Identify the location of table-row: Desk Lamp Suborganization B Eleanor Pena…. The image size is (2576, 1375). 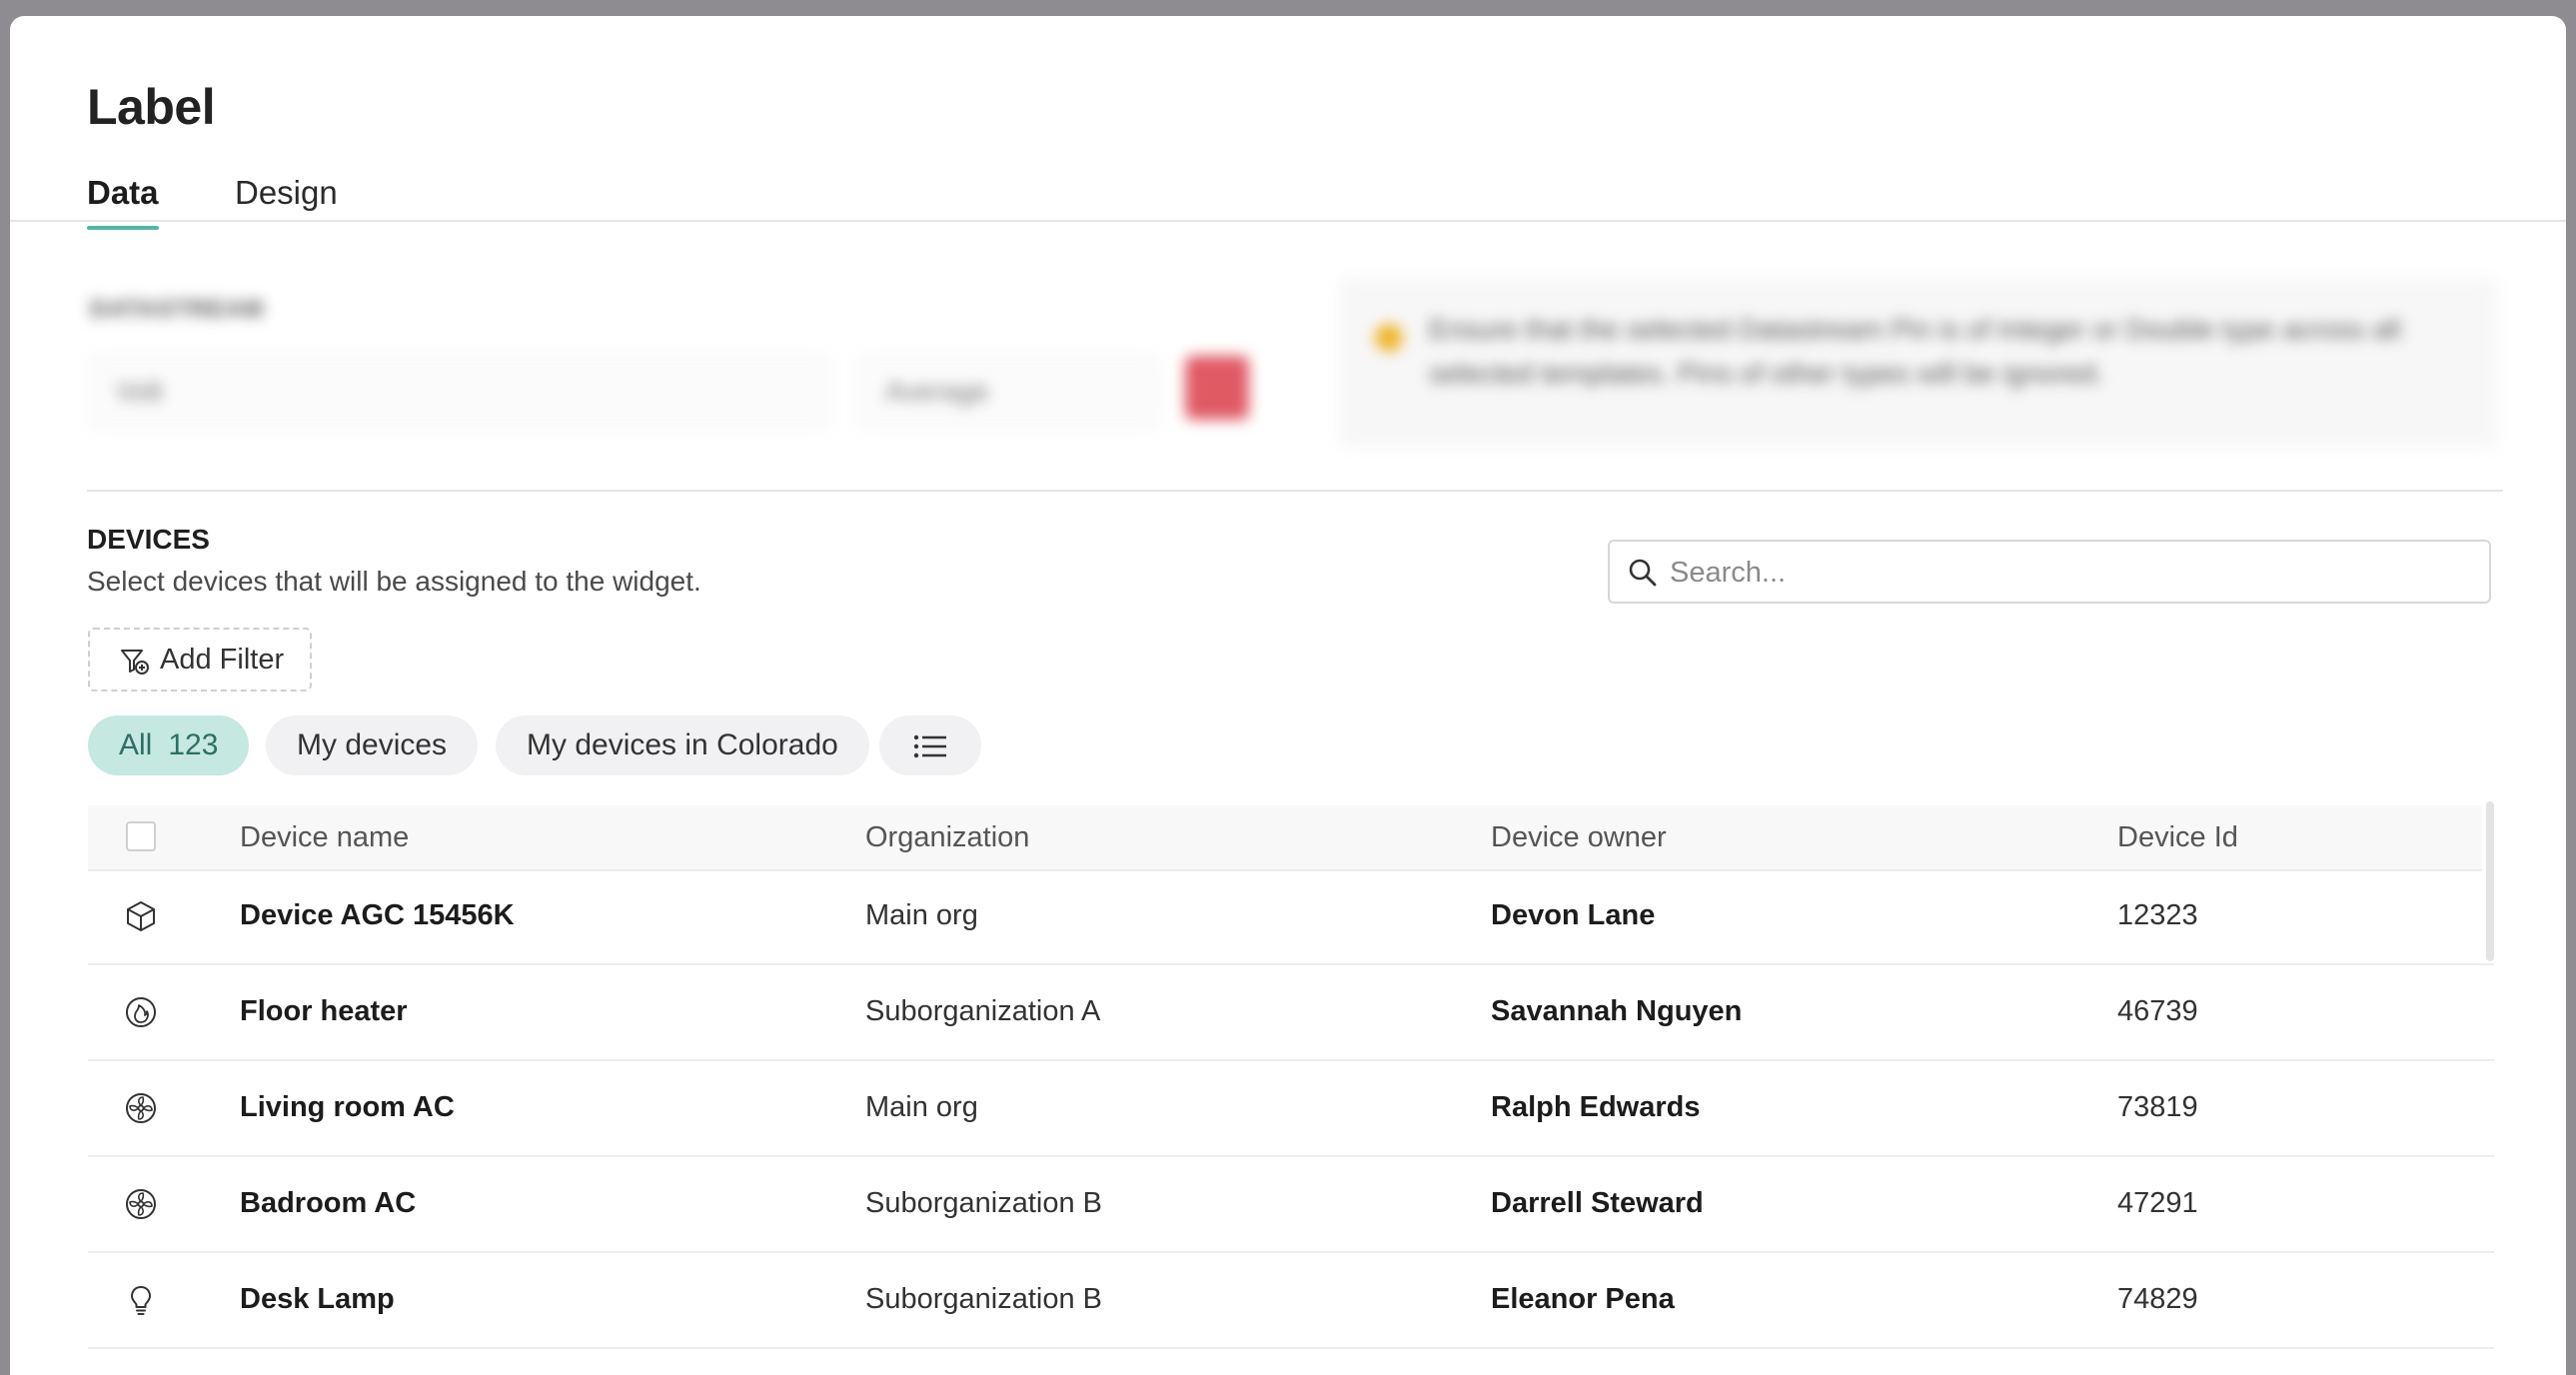
(1291, 1301).